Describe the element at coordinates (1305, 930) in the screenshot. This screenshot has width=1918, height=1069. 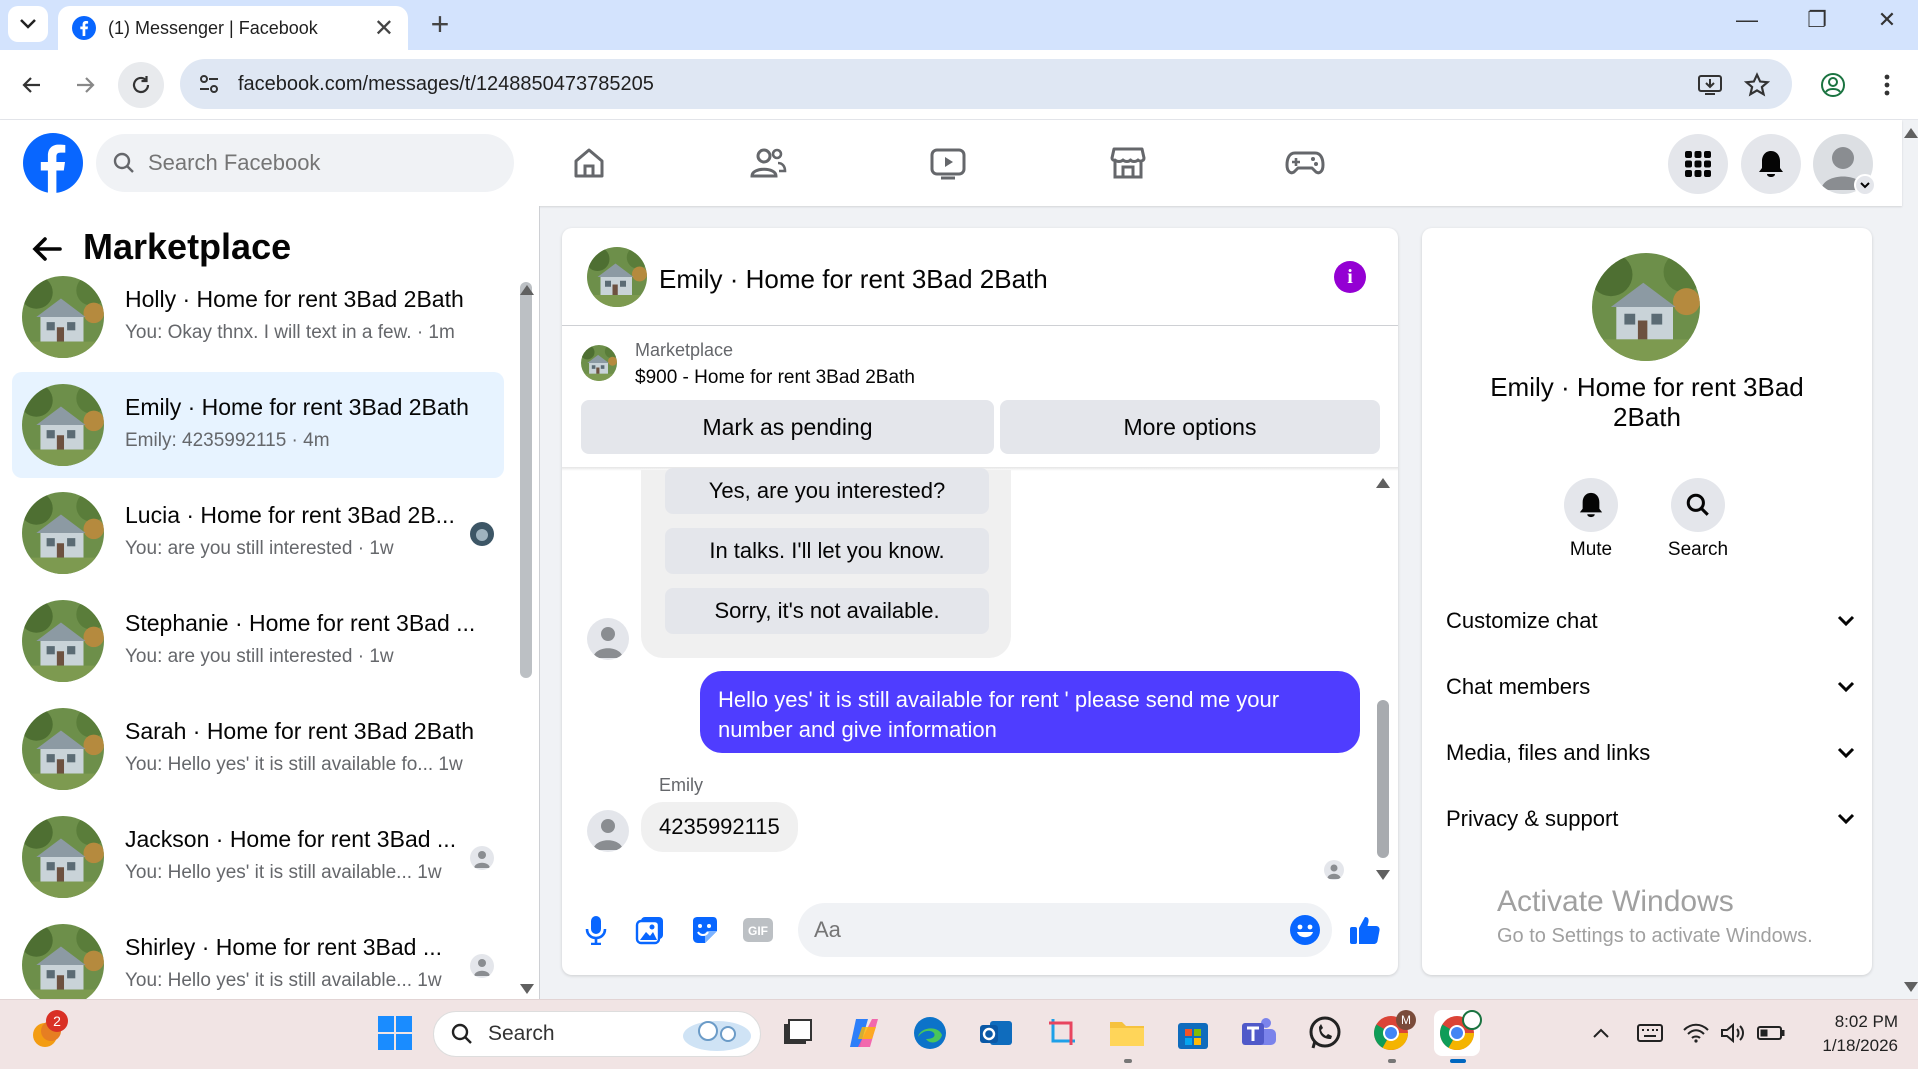
I see `emoji-button` at that location.